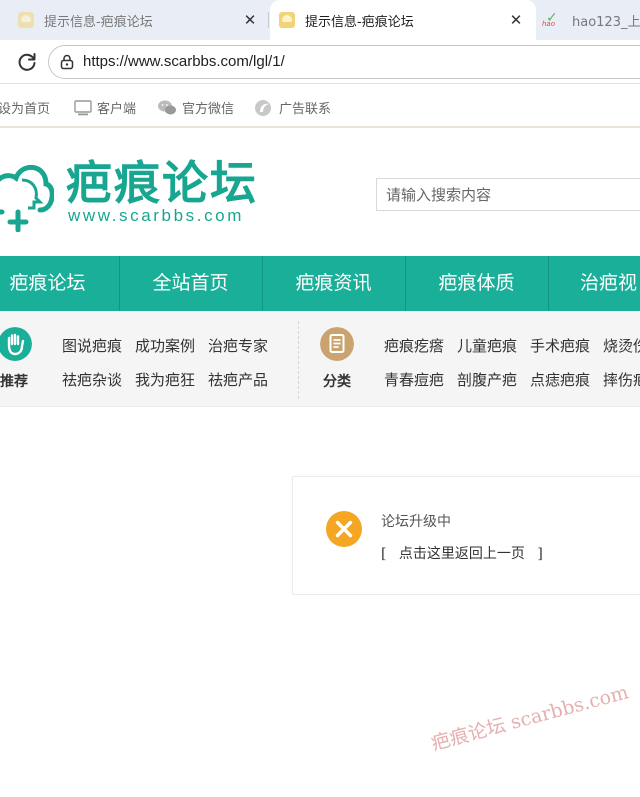  I want to click on nav-item-news: 疤痕资讯, so click(333, 283).